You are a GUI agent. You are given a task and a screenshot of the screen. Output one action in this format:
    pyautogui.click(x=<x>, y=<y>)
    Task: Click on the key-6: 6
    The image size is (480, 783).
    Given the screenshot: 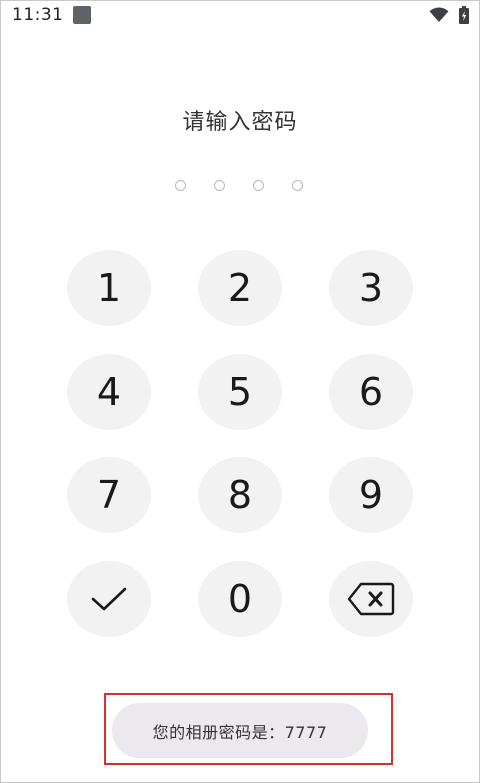 What is the action you would take?
    pyautogui.click(x=371, y=392)
    